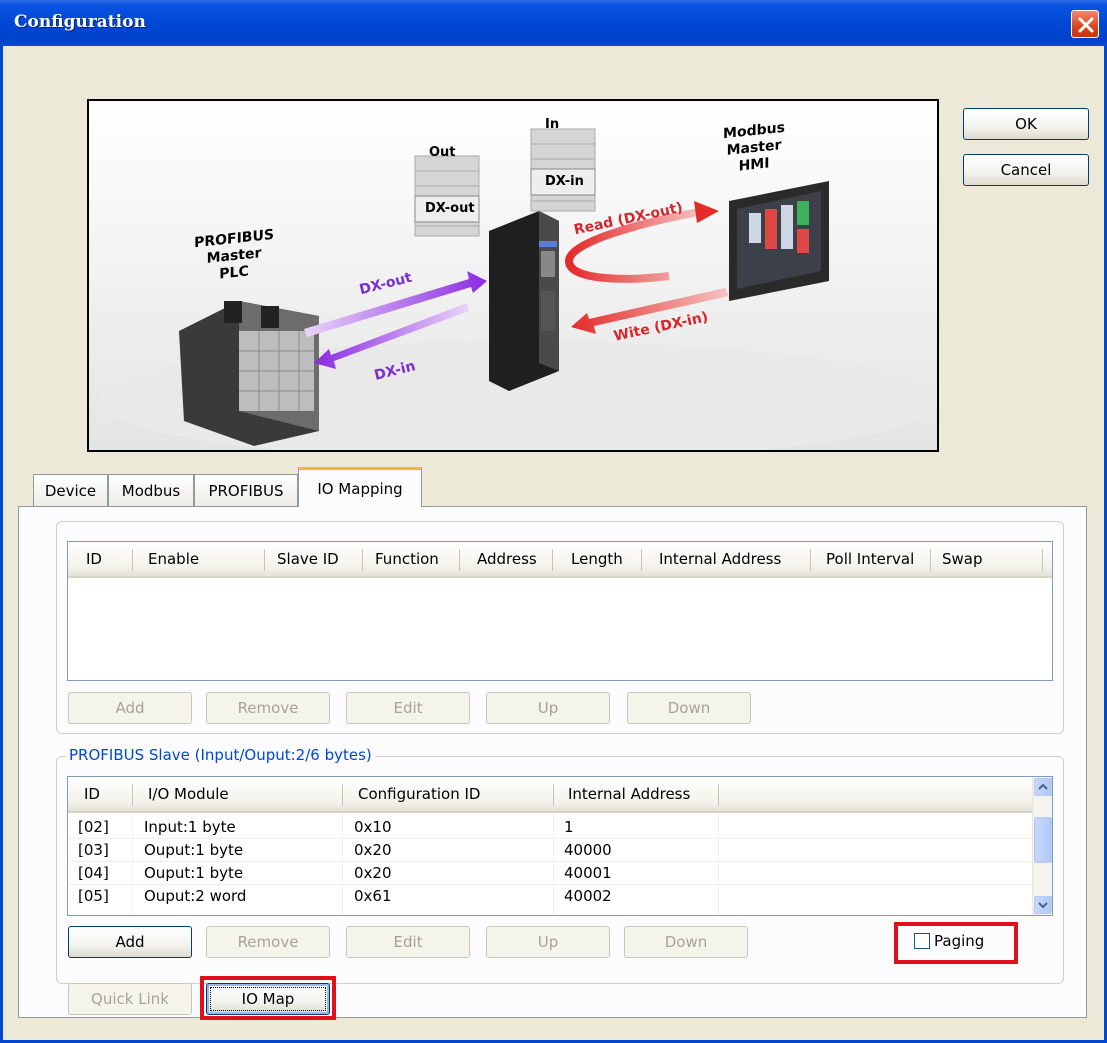 Image resolution: width=1107 pixels, height=1043 pixels. Describe the element at coordinates (569, 827) in the screenshot. I see `row-address: 1` at that location.